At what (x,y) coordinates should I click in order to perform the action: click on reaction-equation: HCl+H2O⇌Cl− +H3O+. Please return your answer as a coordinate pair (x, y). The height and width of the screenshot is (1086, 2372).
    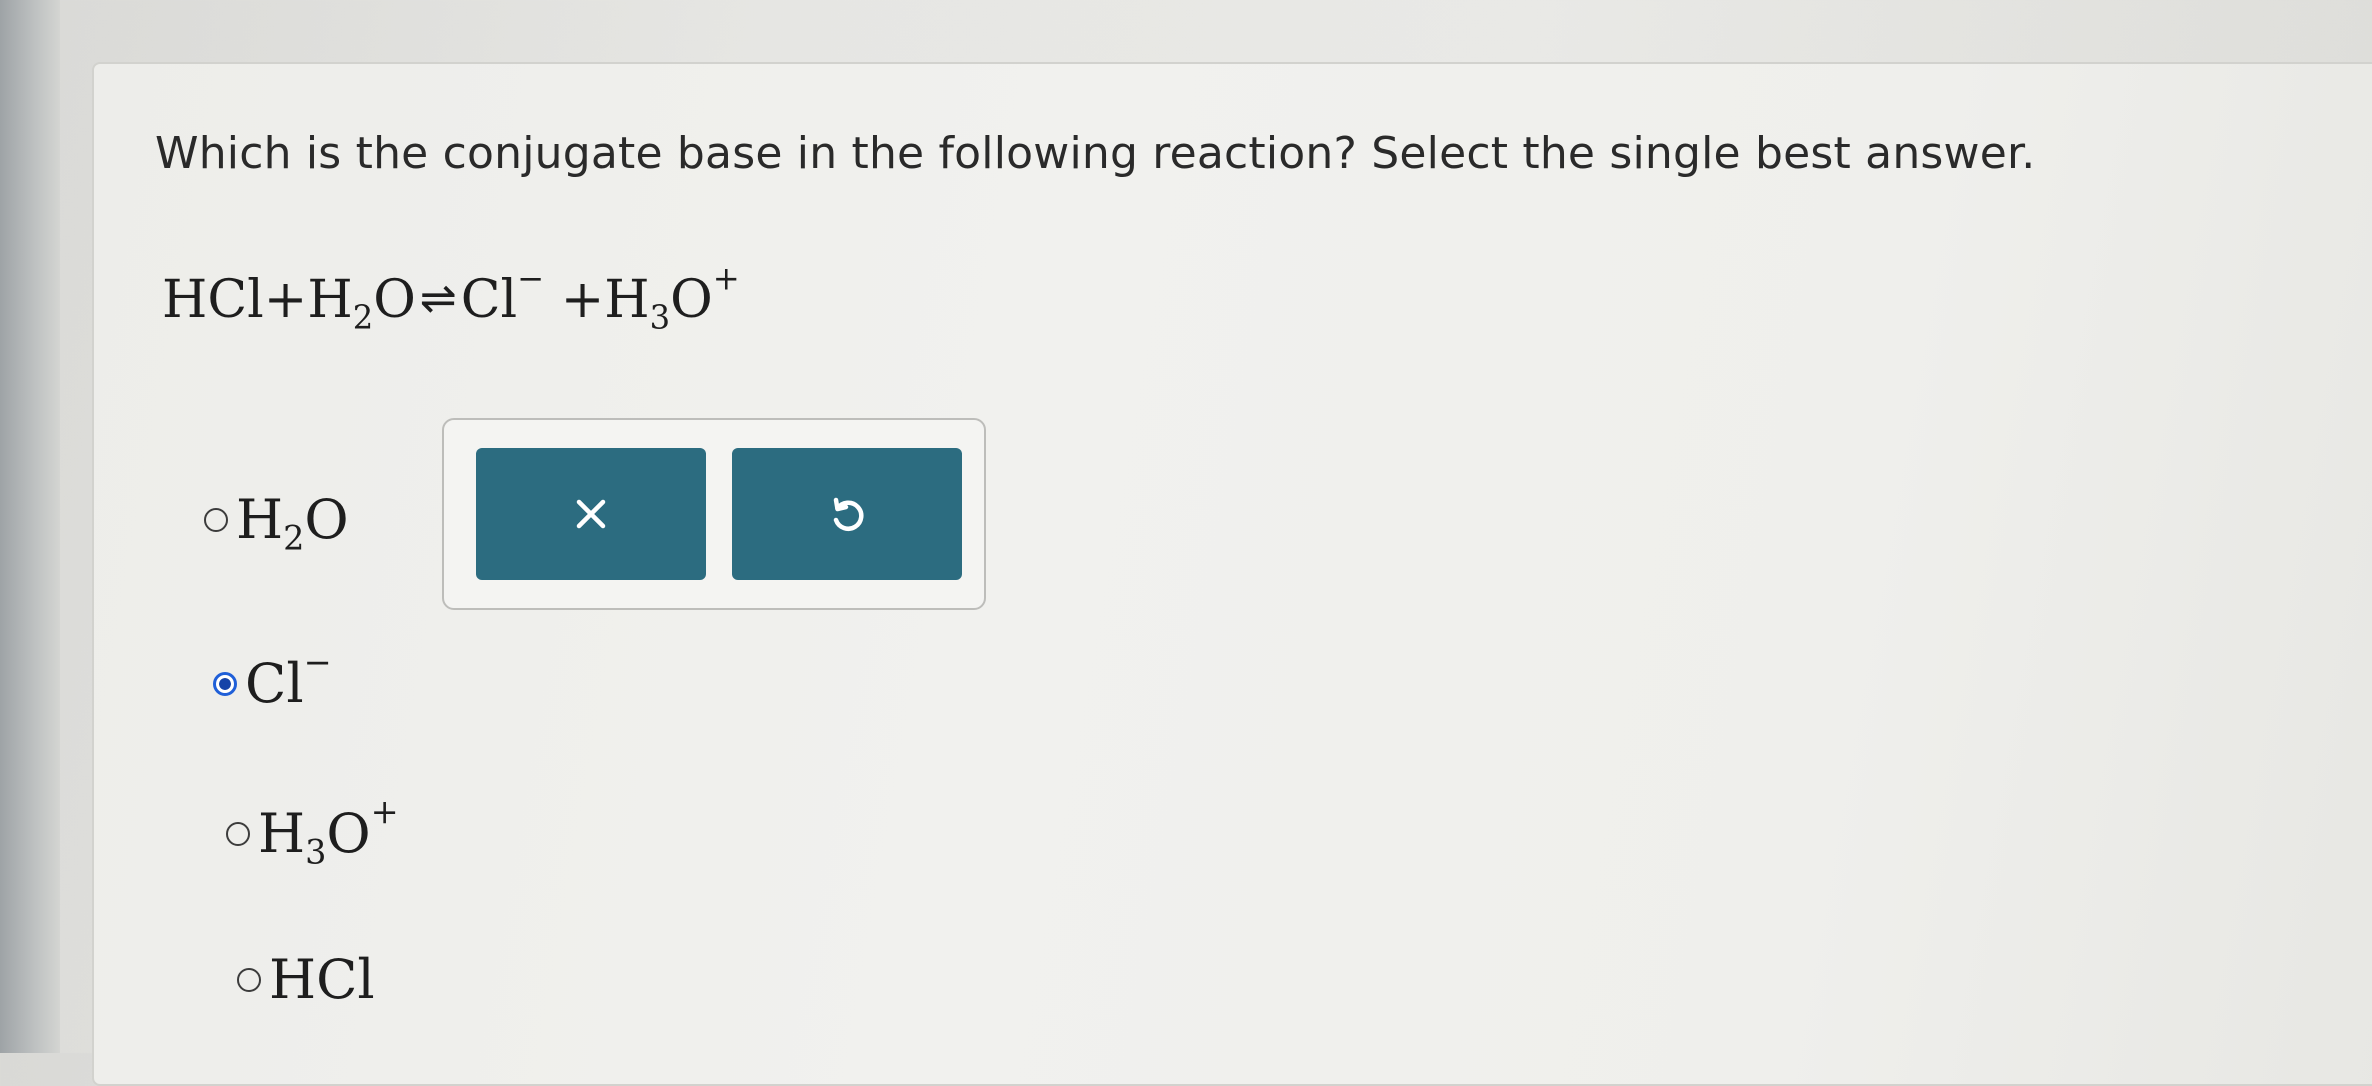
    Looking at the image, I should click on (451, 298).